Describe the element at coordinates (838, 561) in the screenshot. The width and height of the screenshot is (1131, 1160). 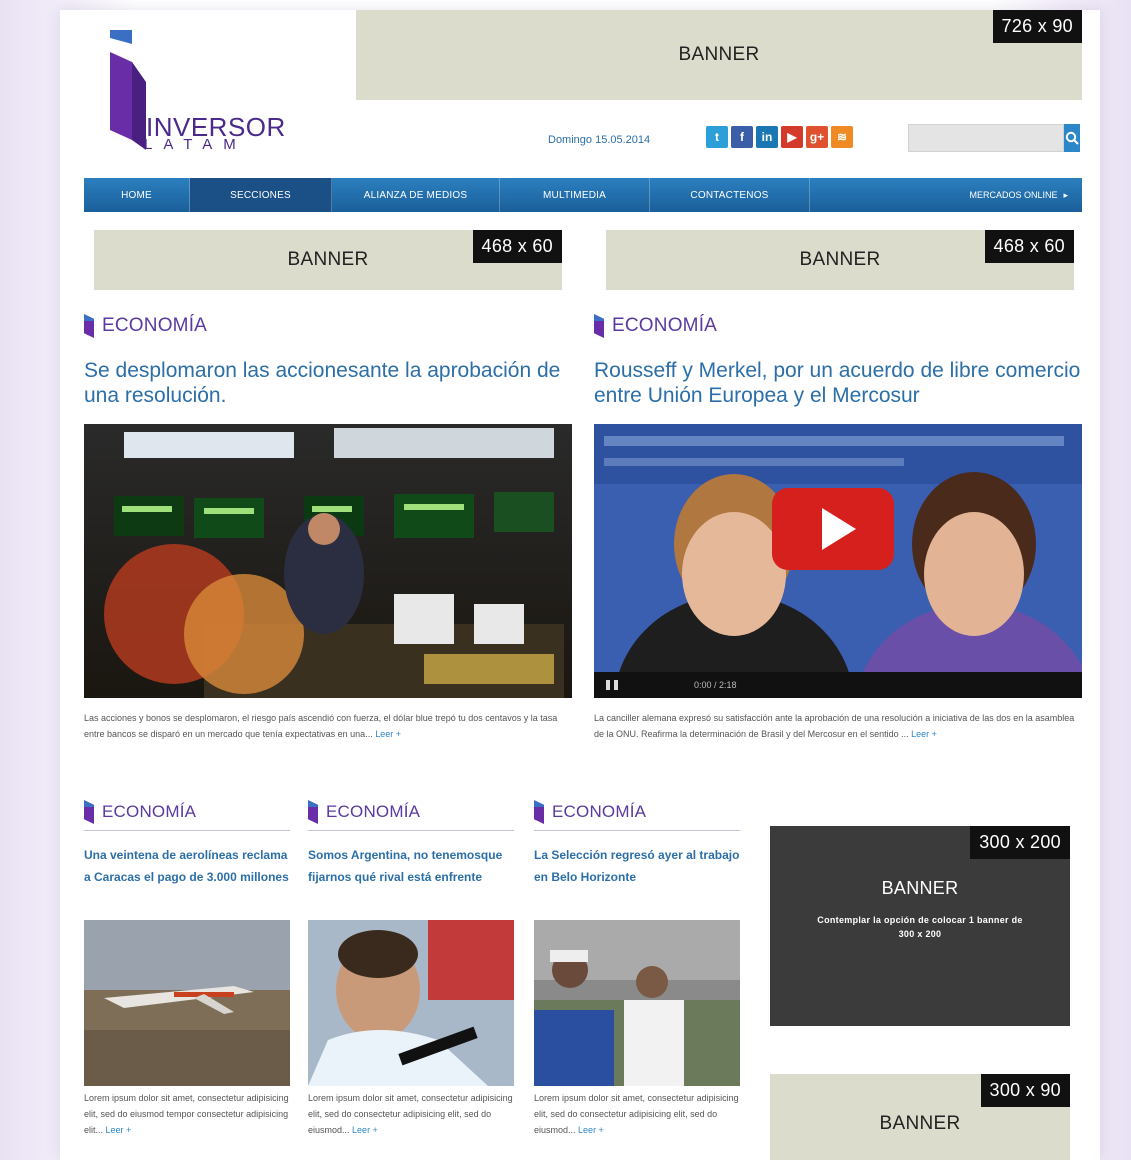
I see `video-player: 0:00 / 2:18` at that location.